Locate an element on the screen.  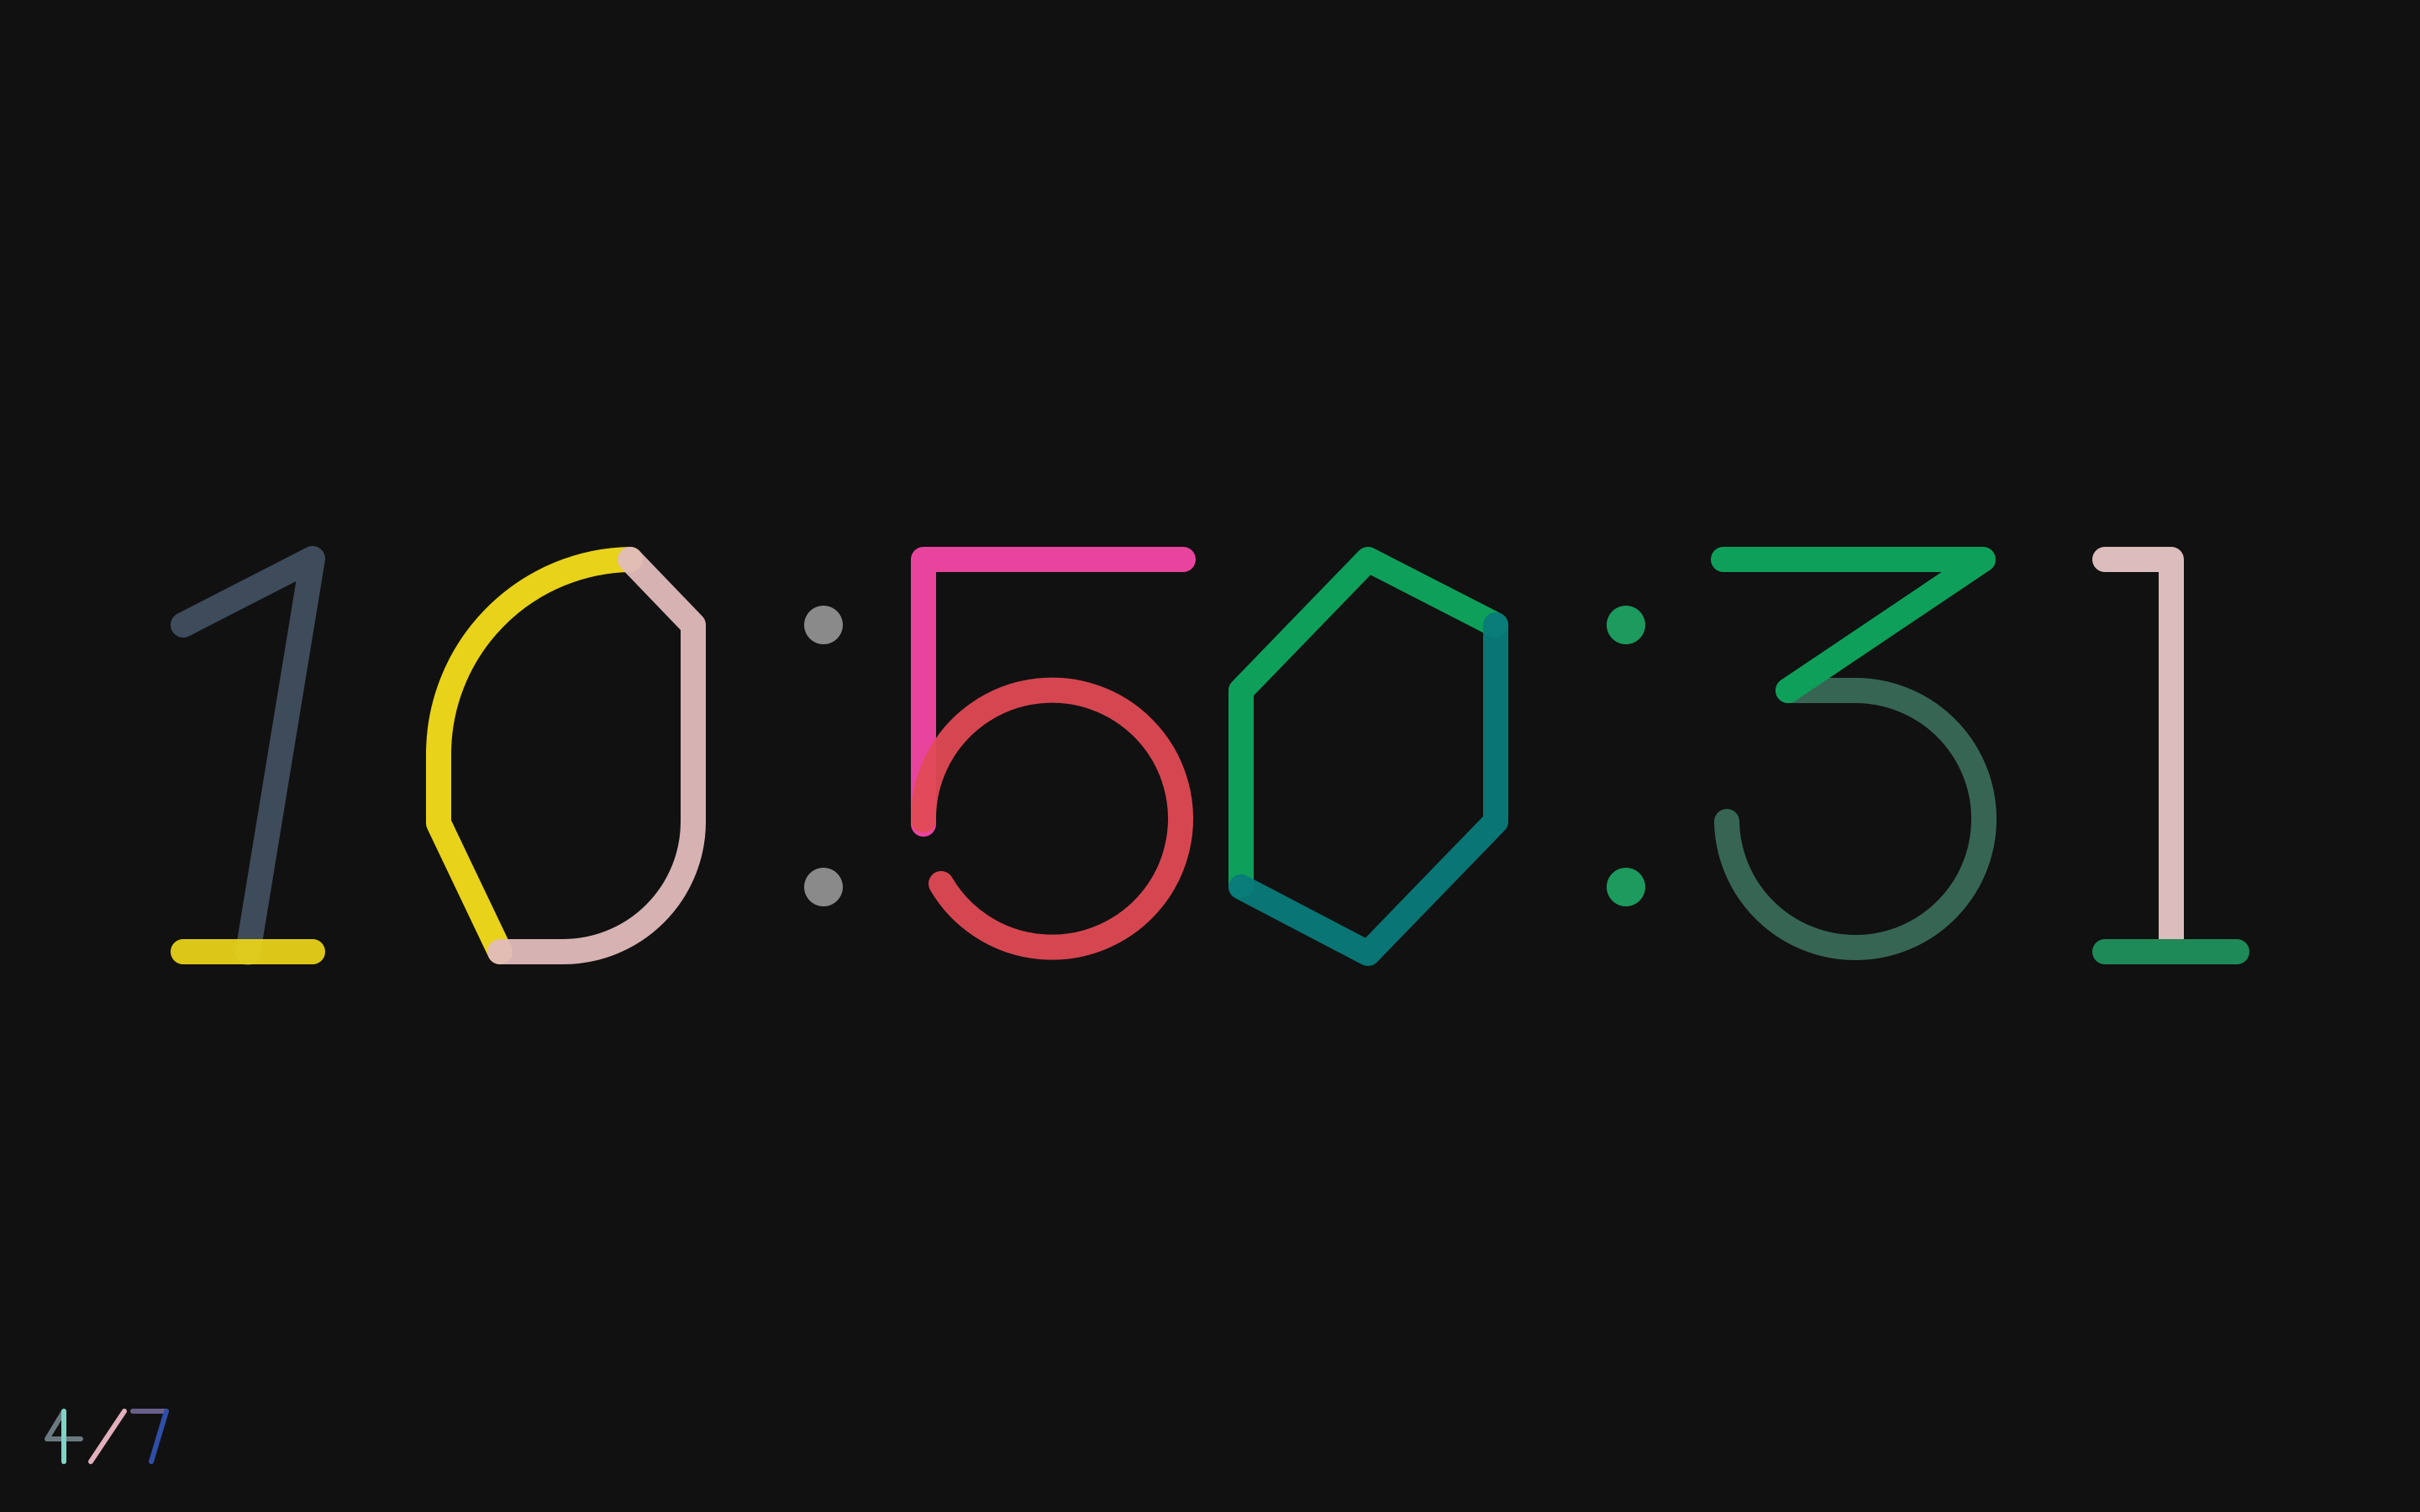
pager-slash-line is located at coordinates (107, 1436).